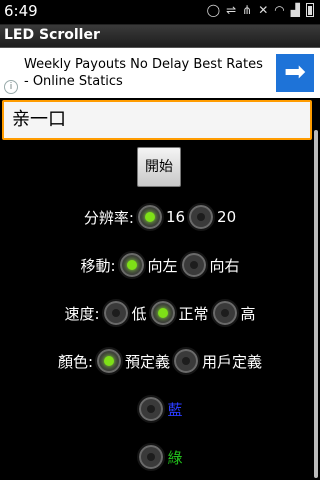 Image resolution: width=320 pixels, height=480 pixels. What do you see at coordinates (157, 120) in the screenshot?
I see `scroll-text-input: 亲一口` at bounding box center [157, 120].